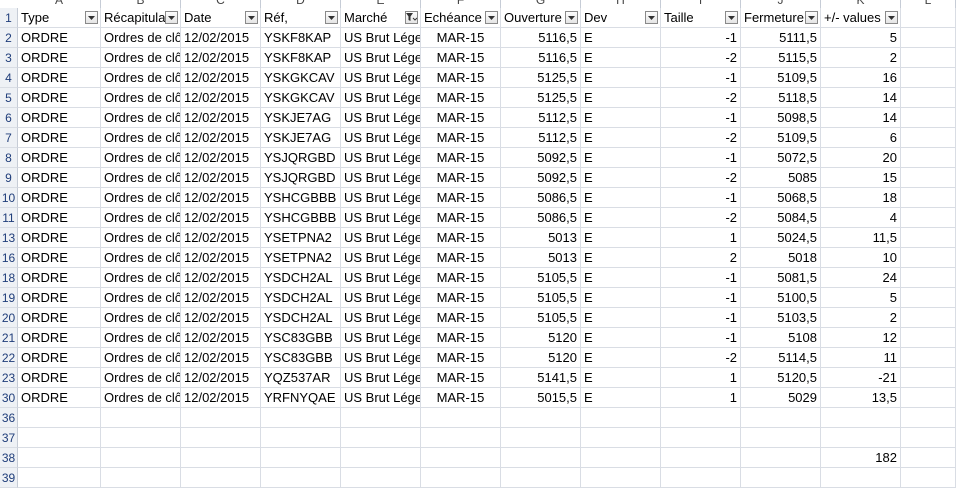  Describe the element at coordinates (9, 338) in the screenshot. I see `row-number: 21` at that location.